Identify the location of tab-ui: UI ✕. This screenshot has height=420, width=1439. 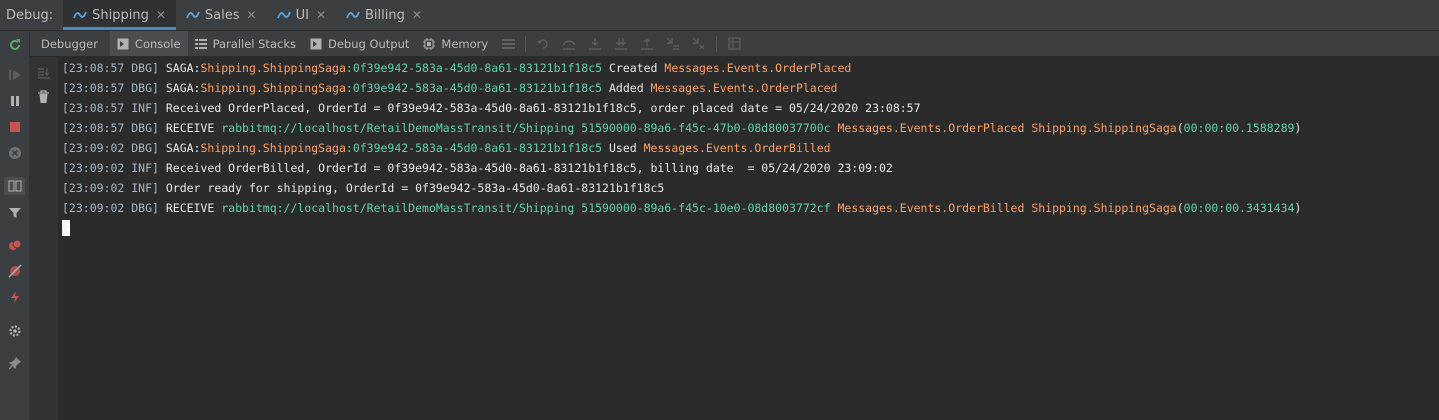
(301, 15).